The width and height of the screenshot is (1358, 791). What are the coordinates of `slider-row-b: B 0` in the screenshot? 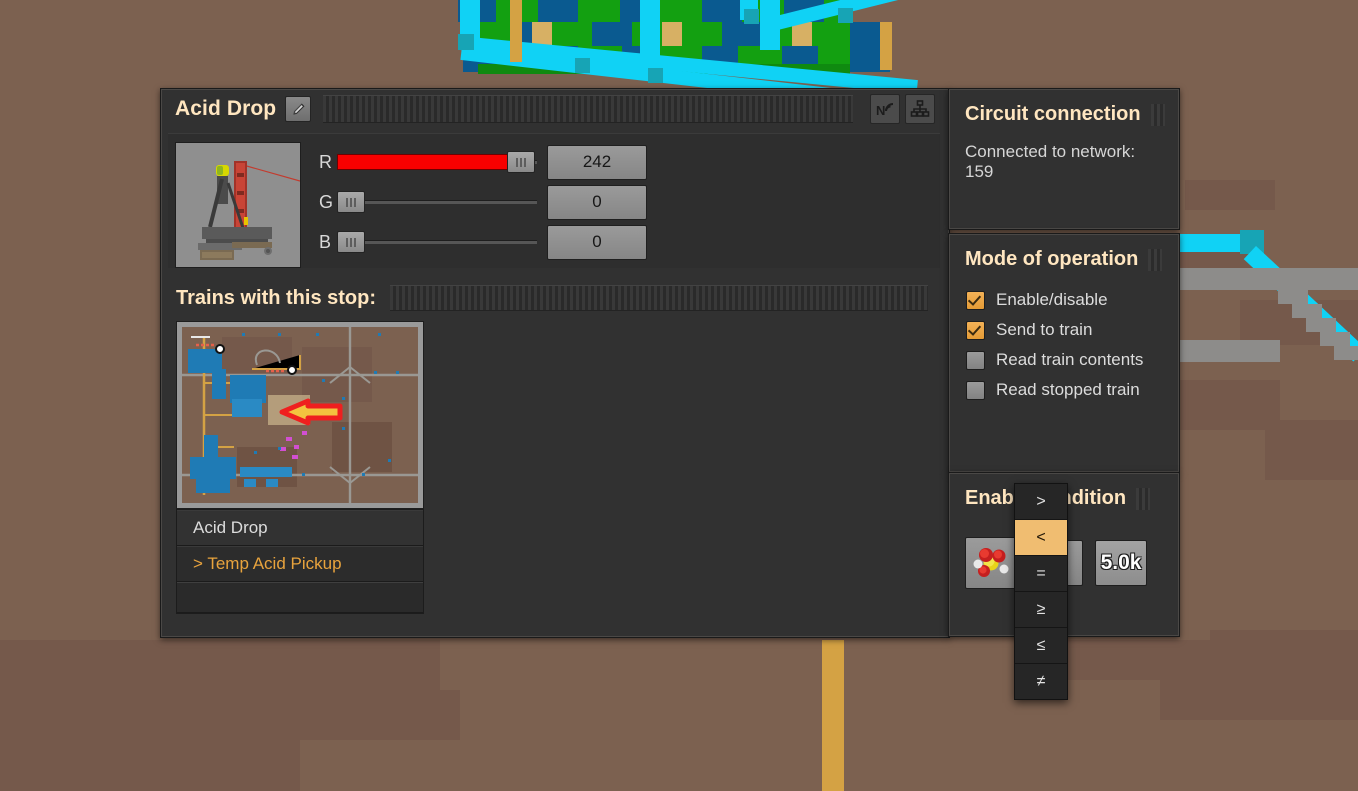 It's located at (629, 242).